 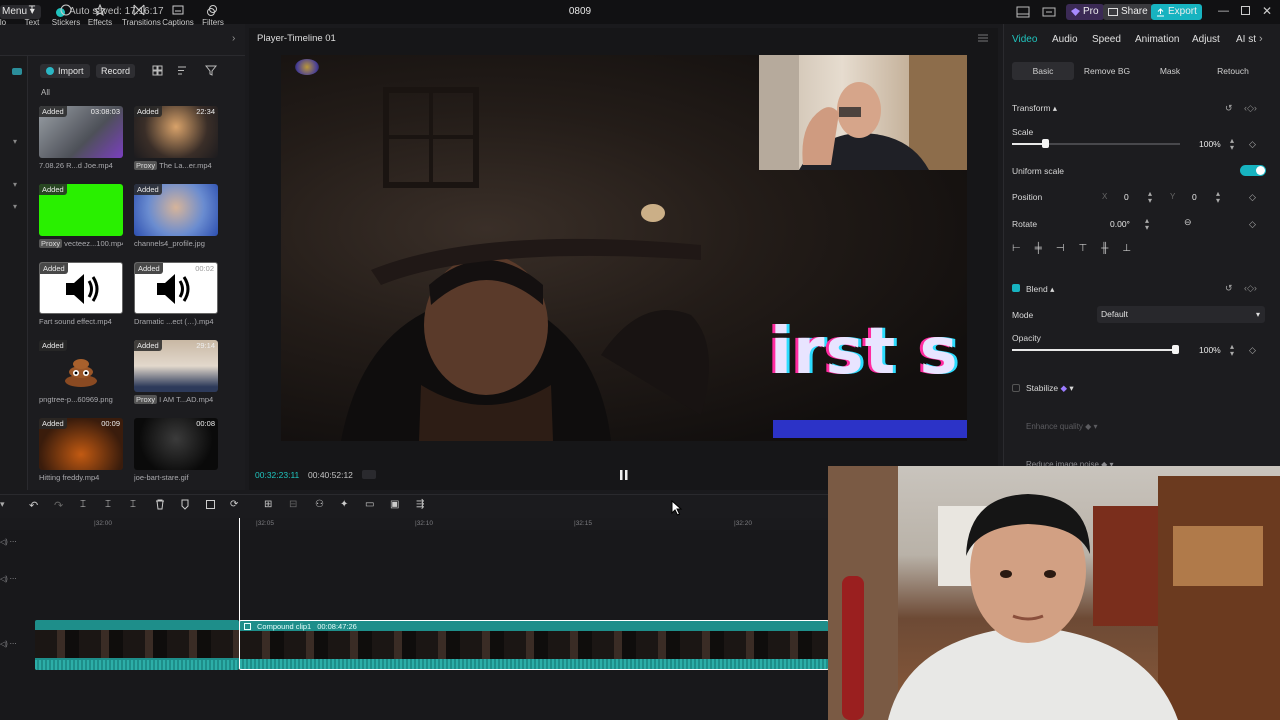 I want to click on filter-all: All, so click(x=45, y=92).